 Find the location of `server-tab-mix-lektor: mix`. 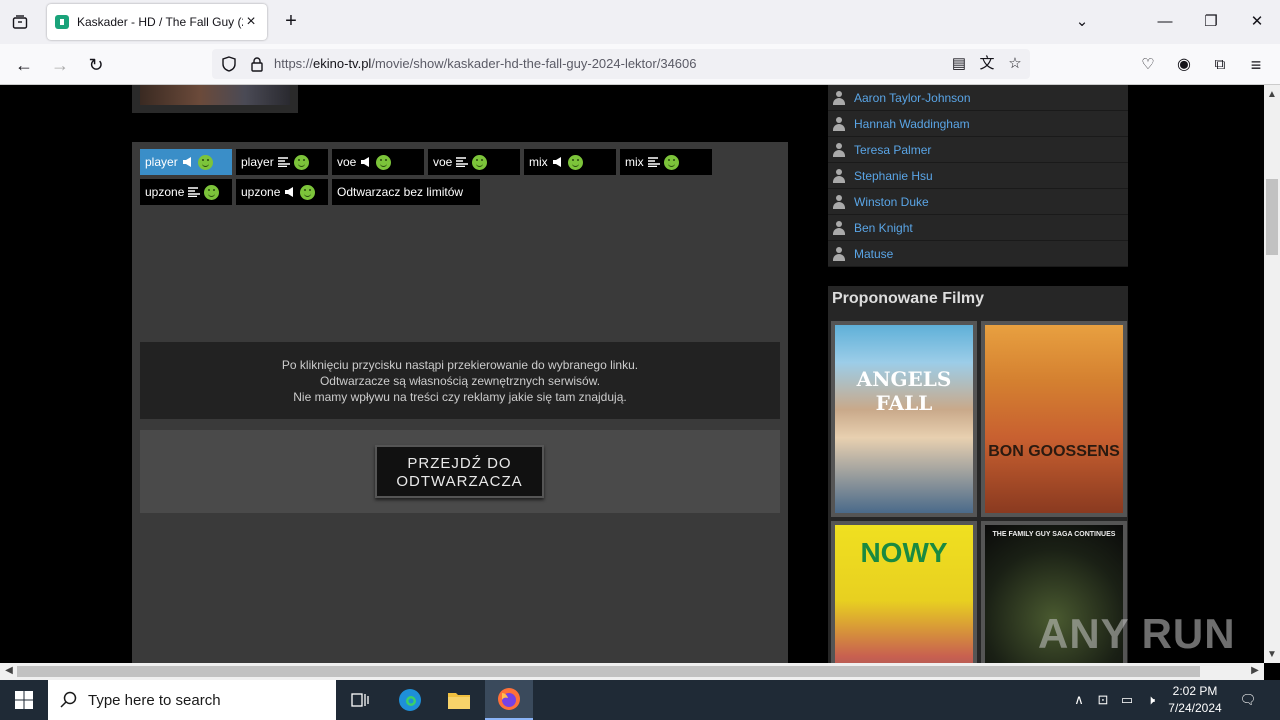

server-tab-mix-lektor: mix is located at coordinates (570, 162).